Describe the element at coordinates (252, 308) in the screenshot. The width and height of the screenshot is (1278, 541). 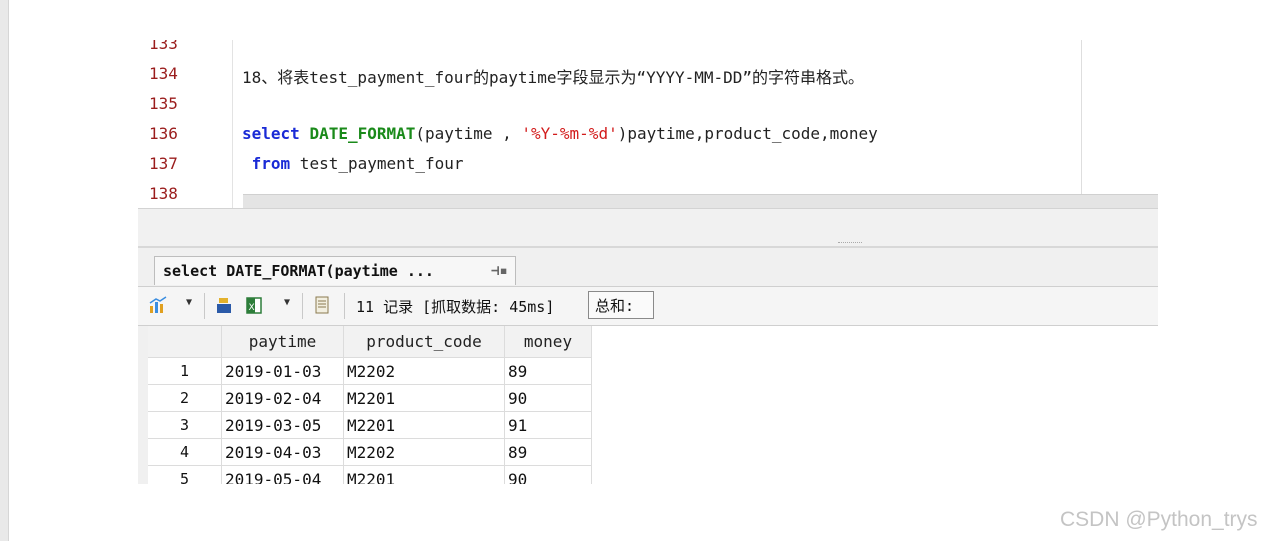
I see `svg-text: X` at that location.